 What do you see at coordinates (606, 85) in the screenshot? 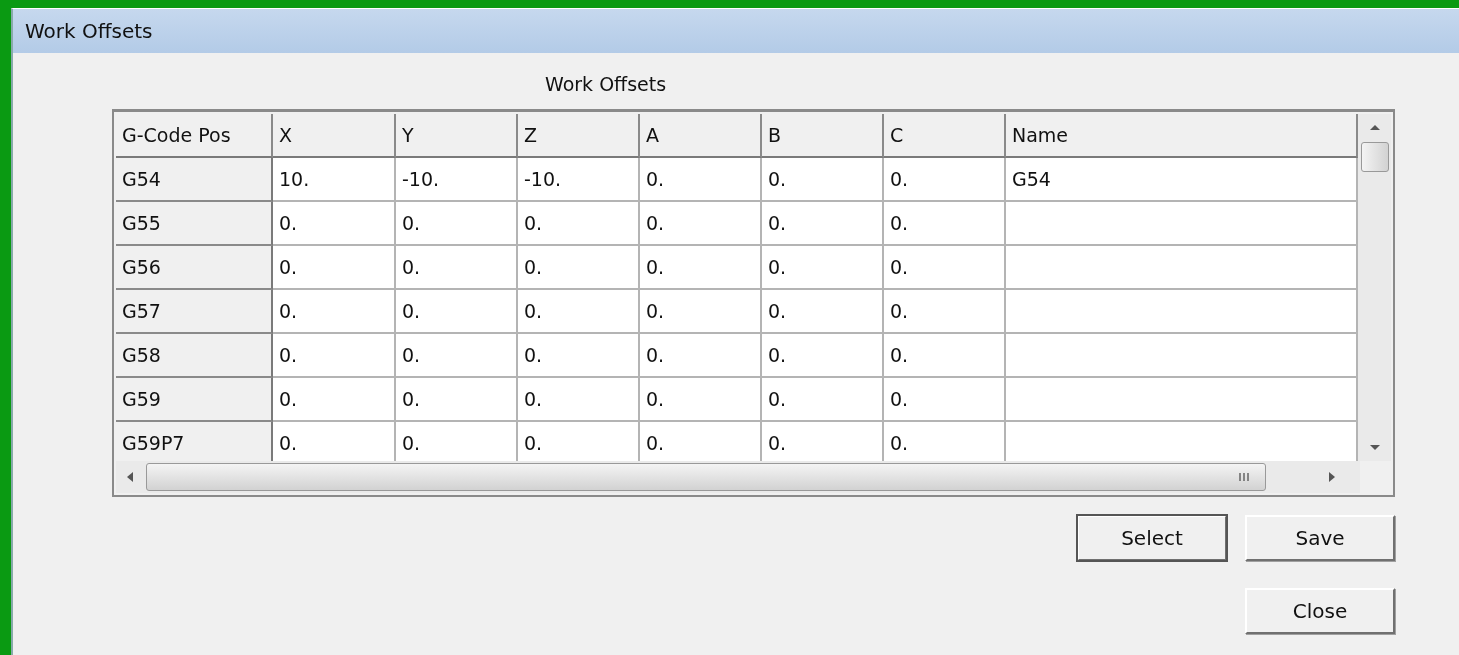
I see `grid-caption: Work Offsets` at bounding box center [606, 85].